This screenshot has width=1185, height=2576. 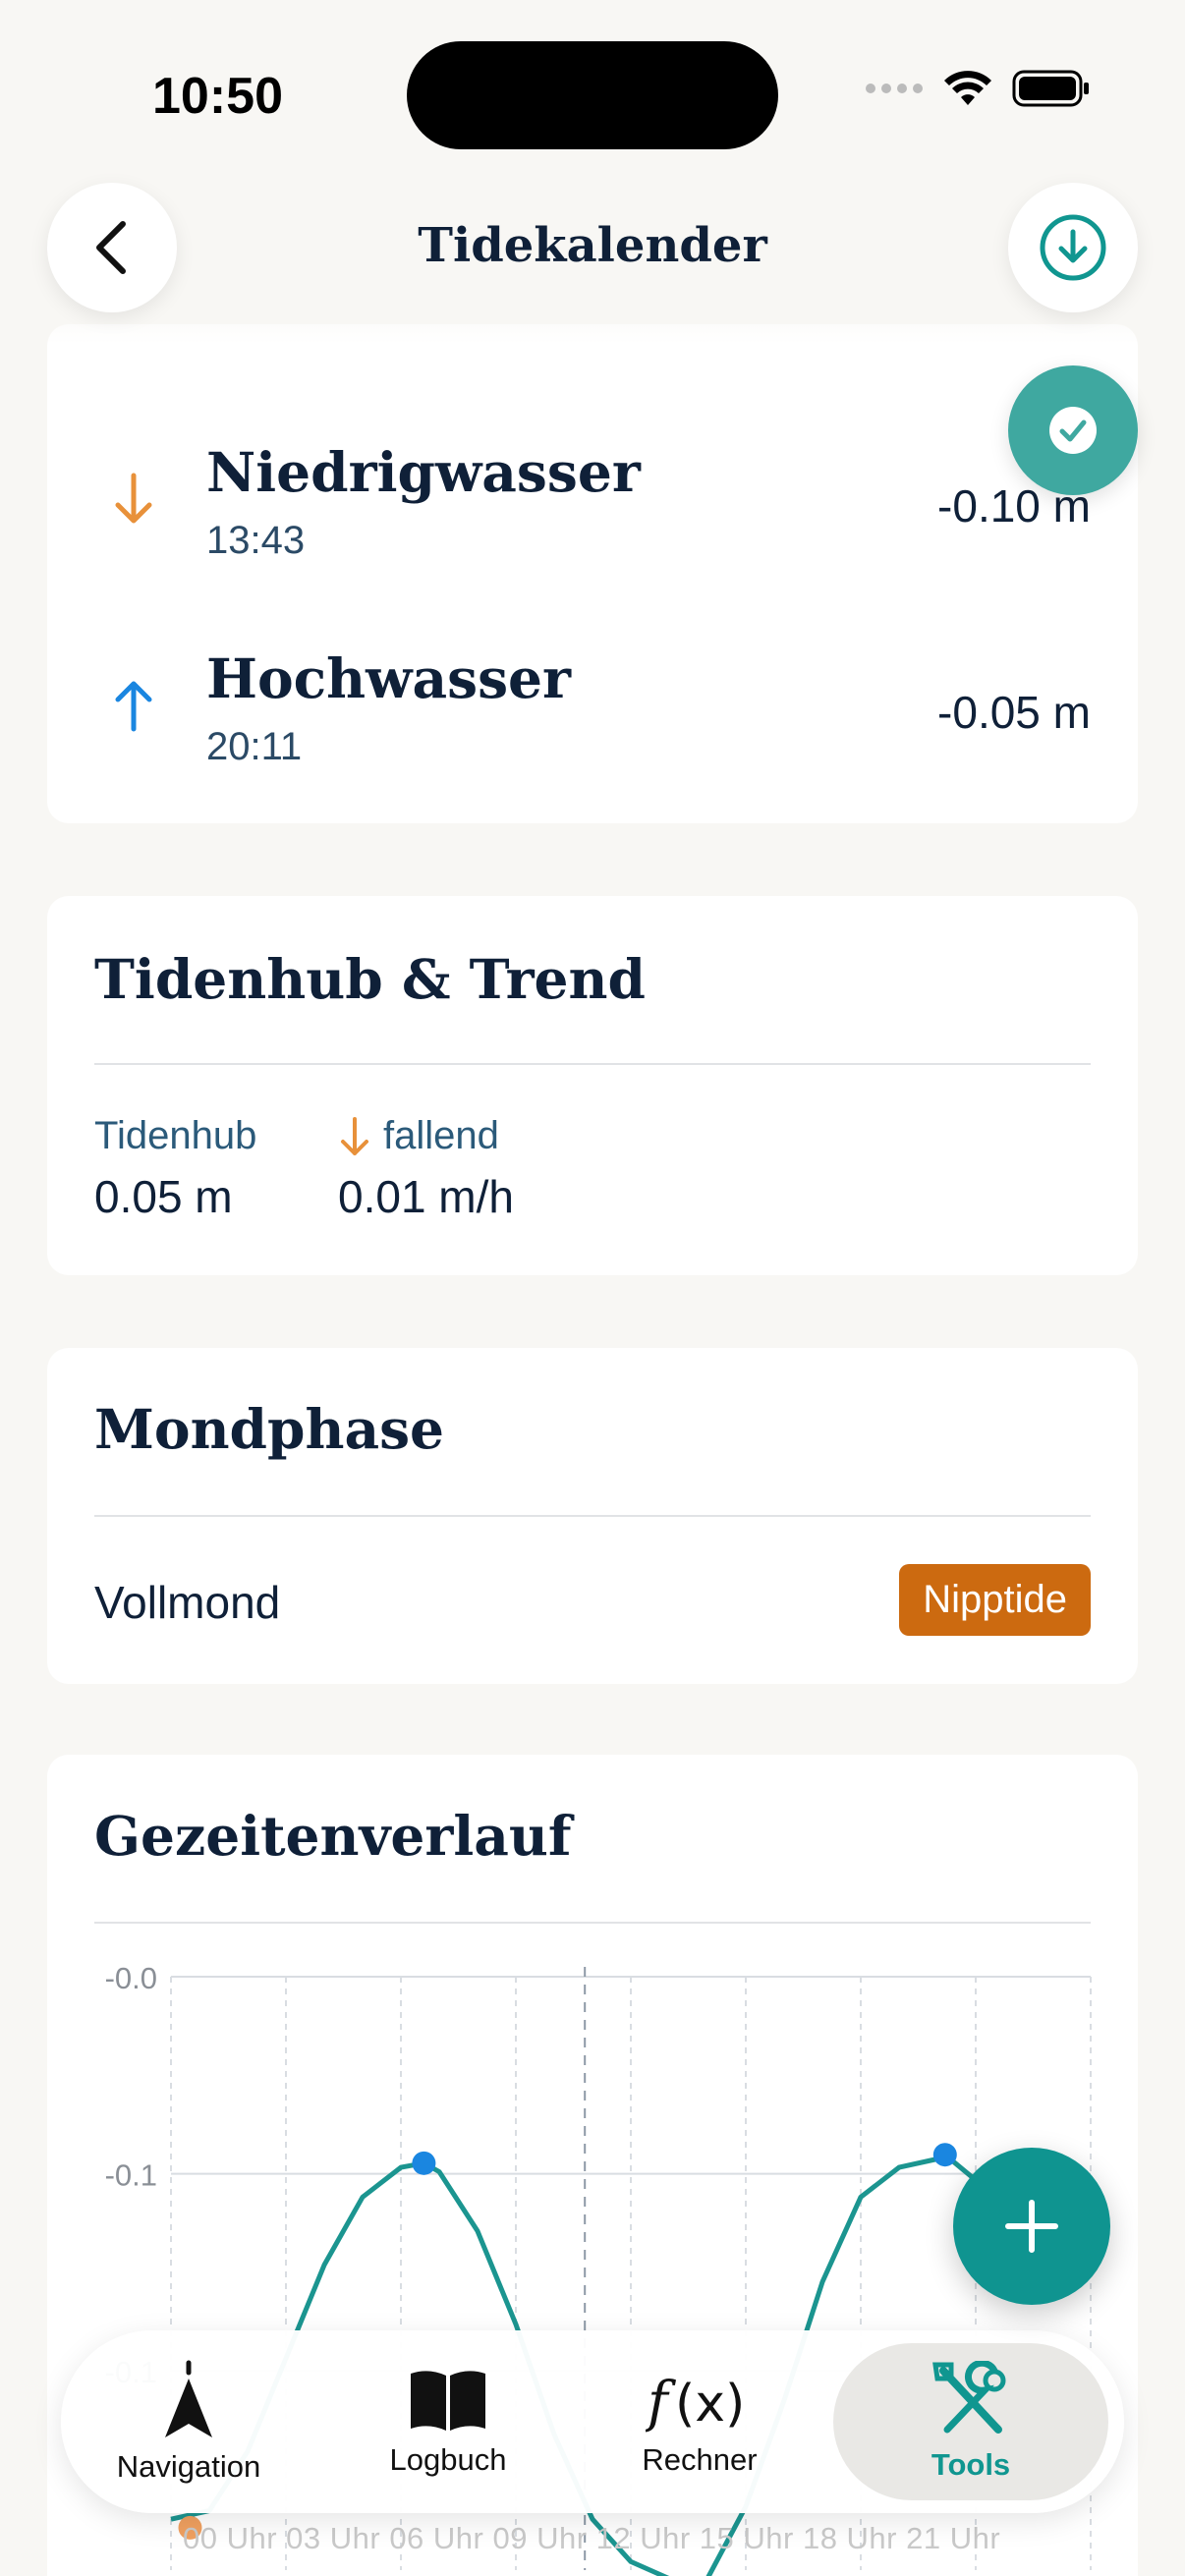 I want to click on tab-navigation: Navigation, so click(x=189, y=2421).